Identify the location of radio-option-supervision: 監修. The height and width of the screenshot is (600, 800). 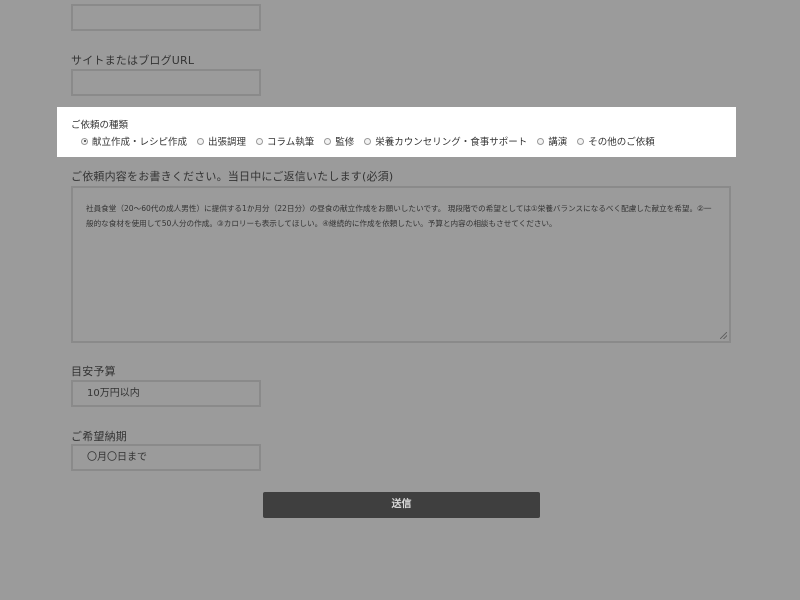
(339, 141).